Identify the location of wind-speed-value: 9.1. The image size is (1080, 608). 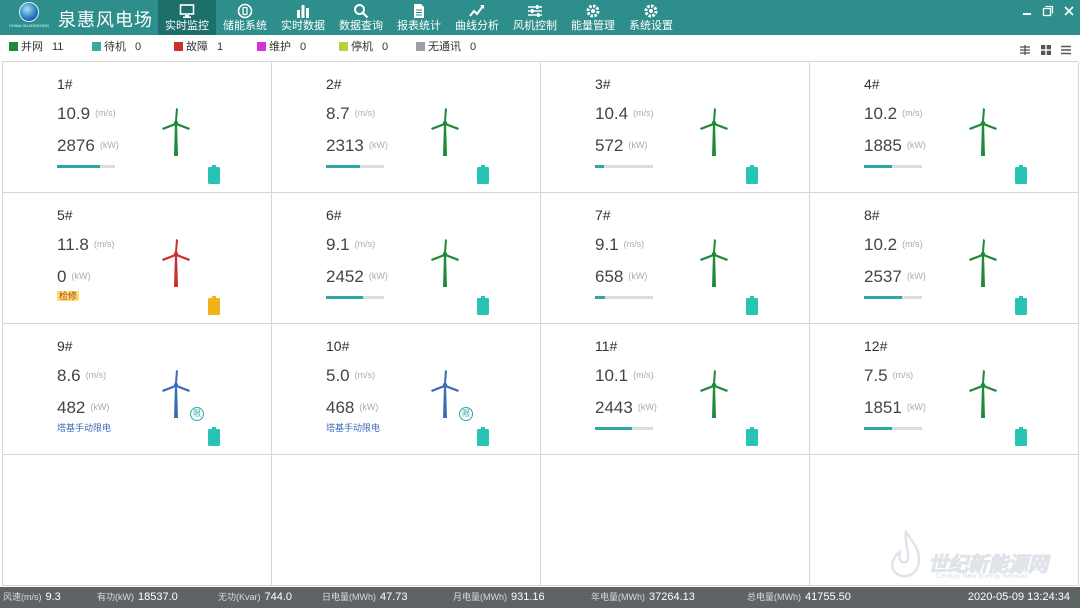
(338, 244).